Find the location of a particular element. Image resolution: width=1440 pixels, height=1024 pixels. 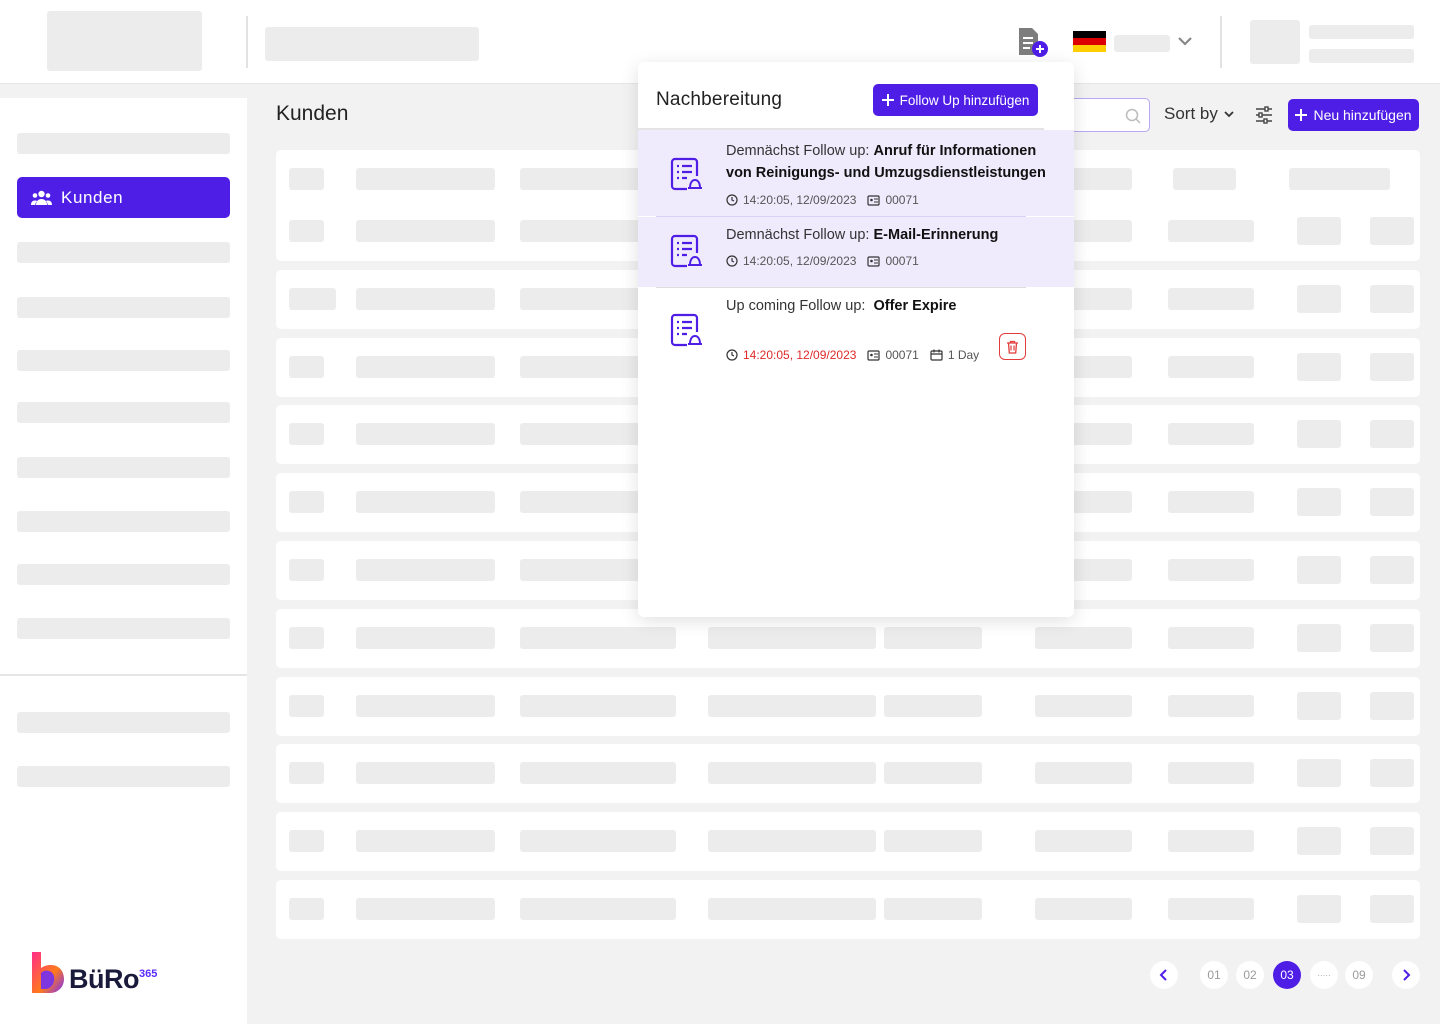

follow-up-prefix: Up coming Follow up: is located at coordinates (796, 306).